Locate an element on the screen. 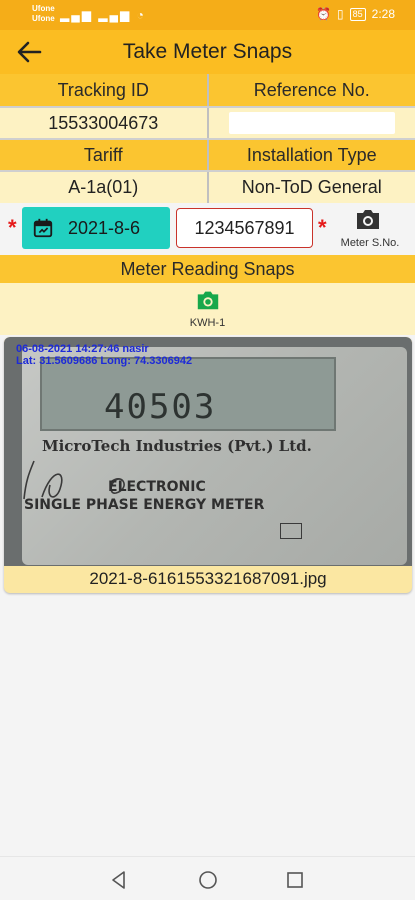 This screenshot has height=900, width=415. vibrate-icon: ▯ is located at coordinates (340, 14).